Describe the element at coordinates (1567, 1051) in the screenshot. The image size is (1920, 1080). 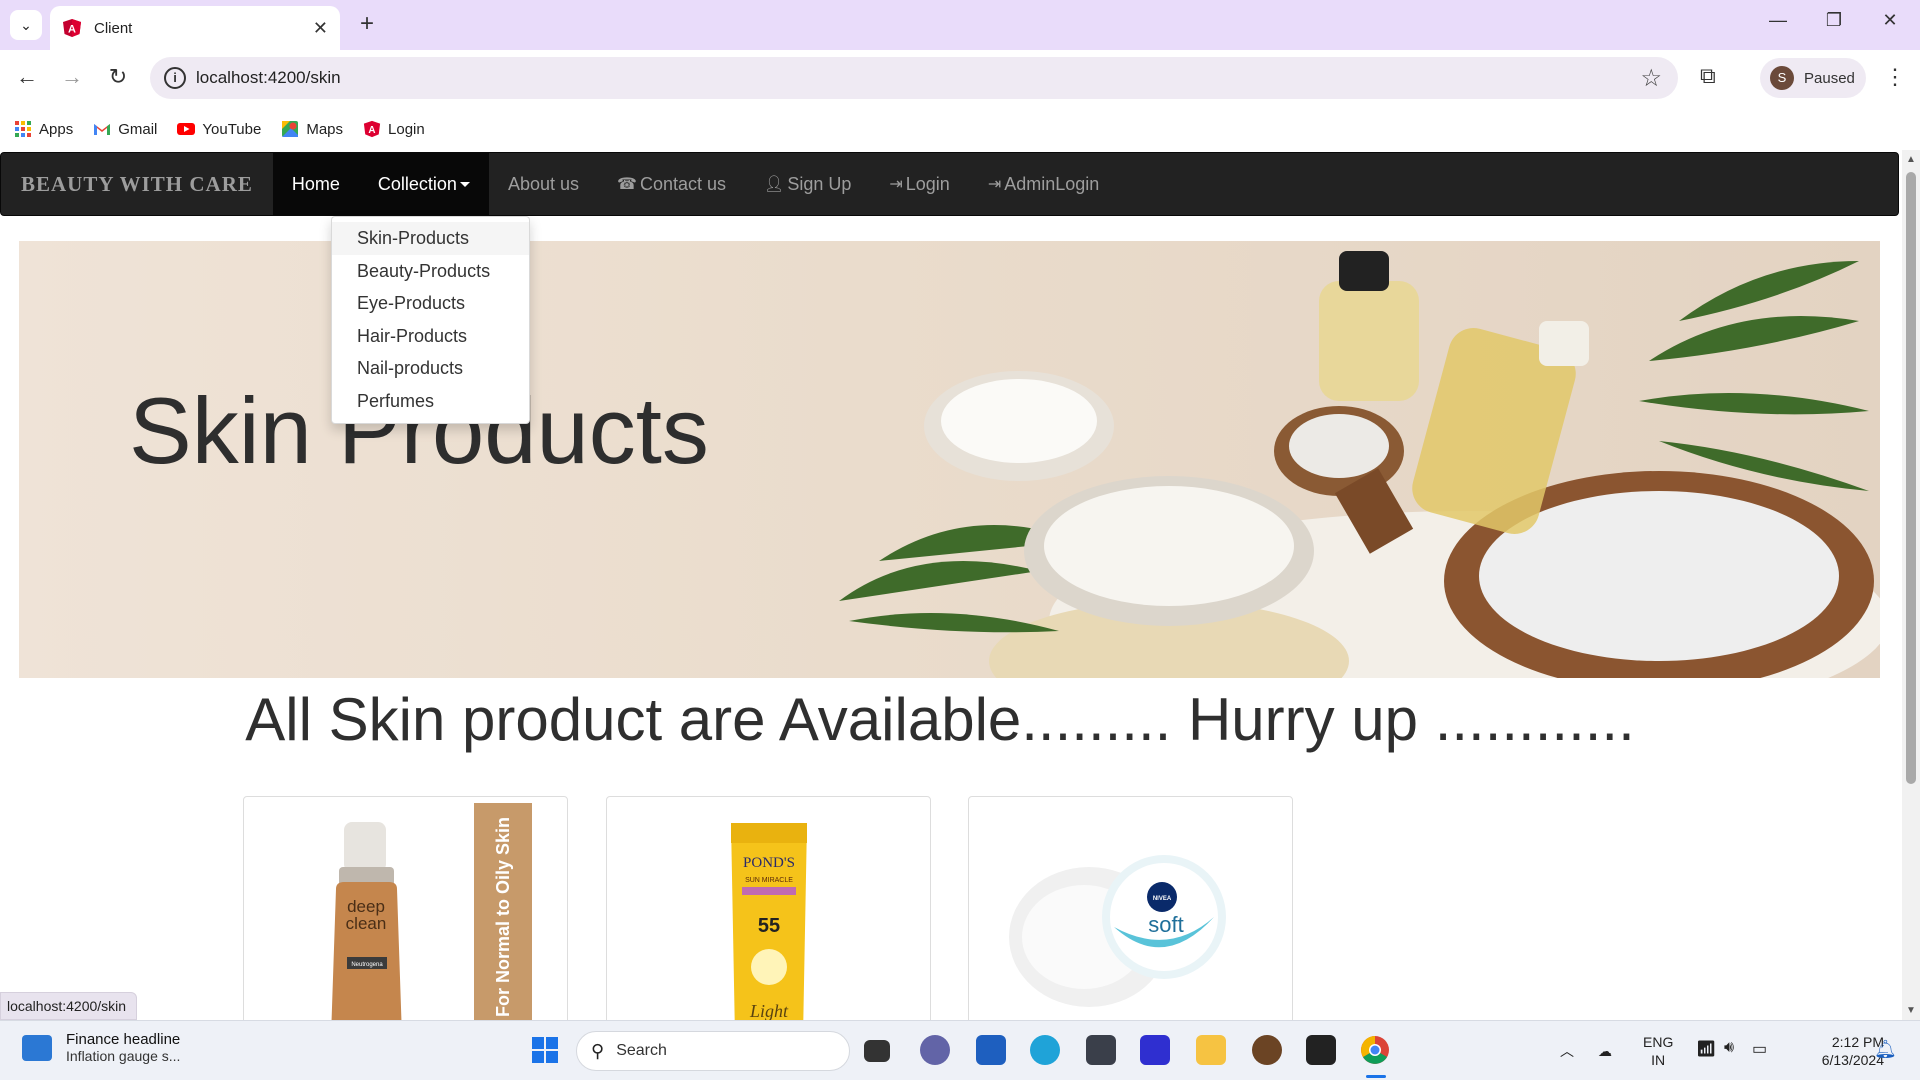
I see `chevron-up-icon: ︿` at that location.